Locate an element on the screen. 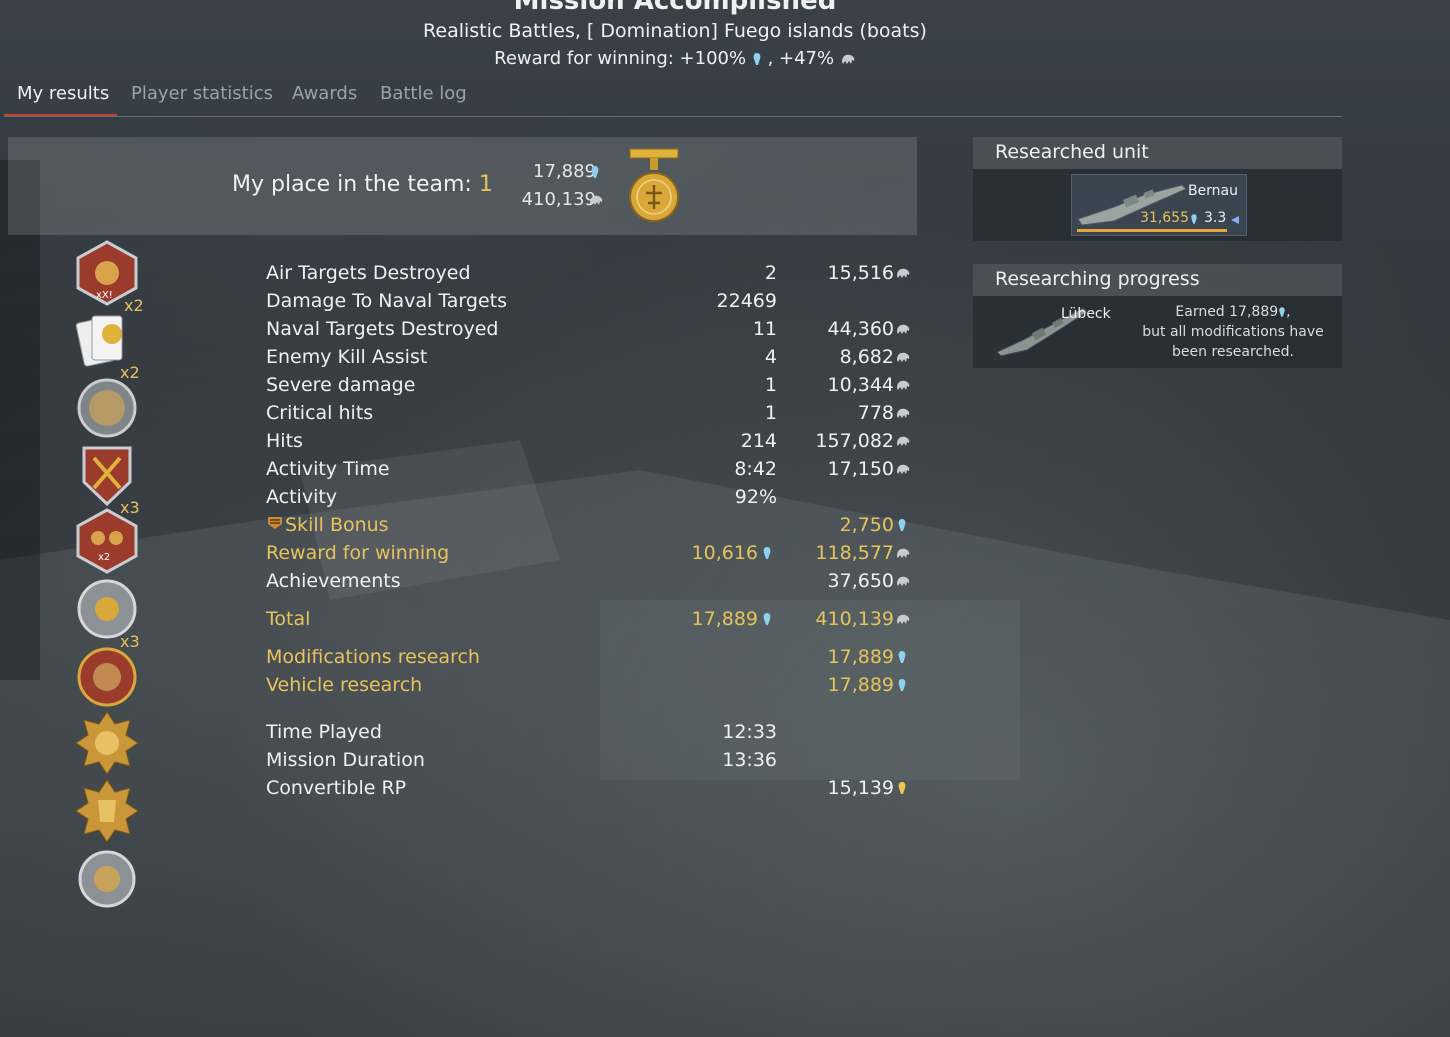  tab-my-results: My results is located at coordinates (63, 93).